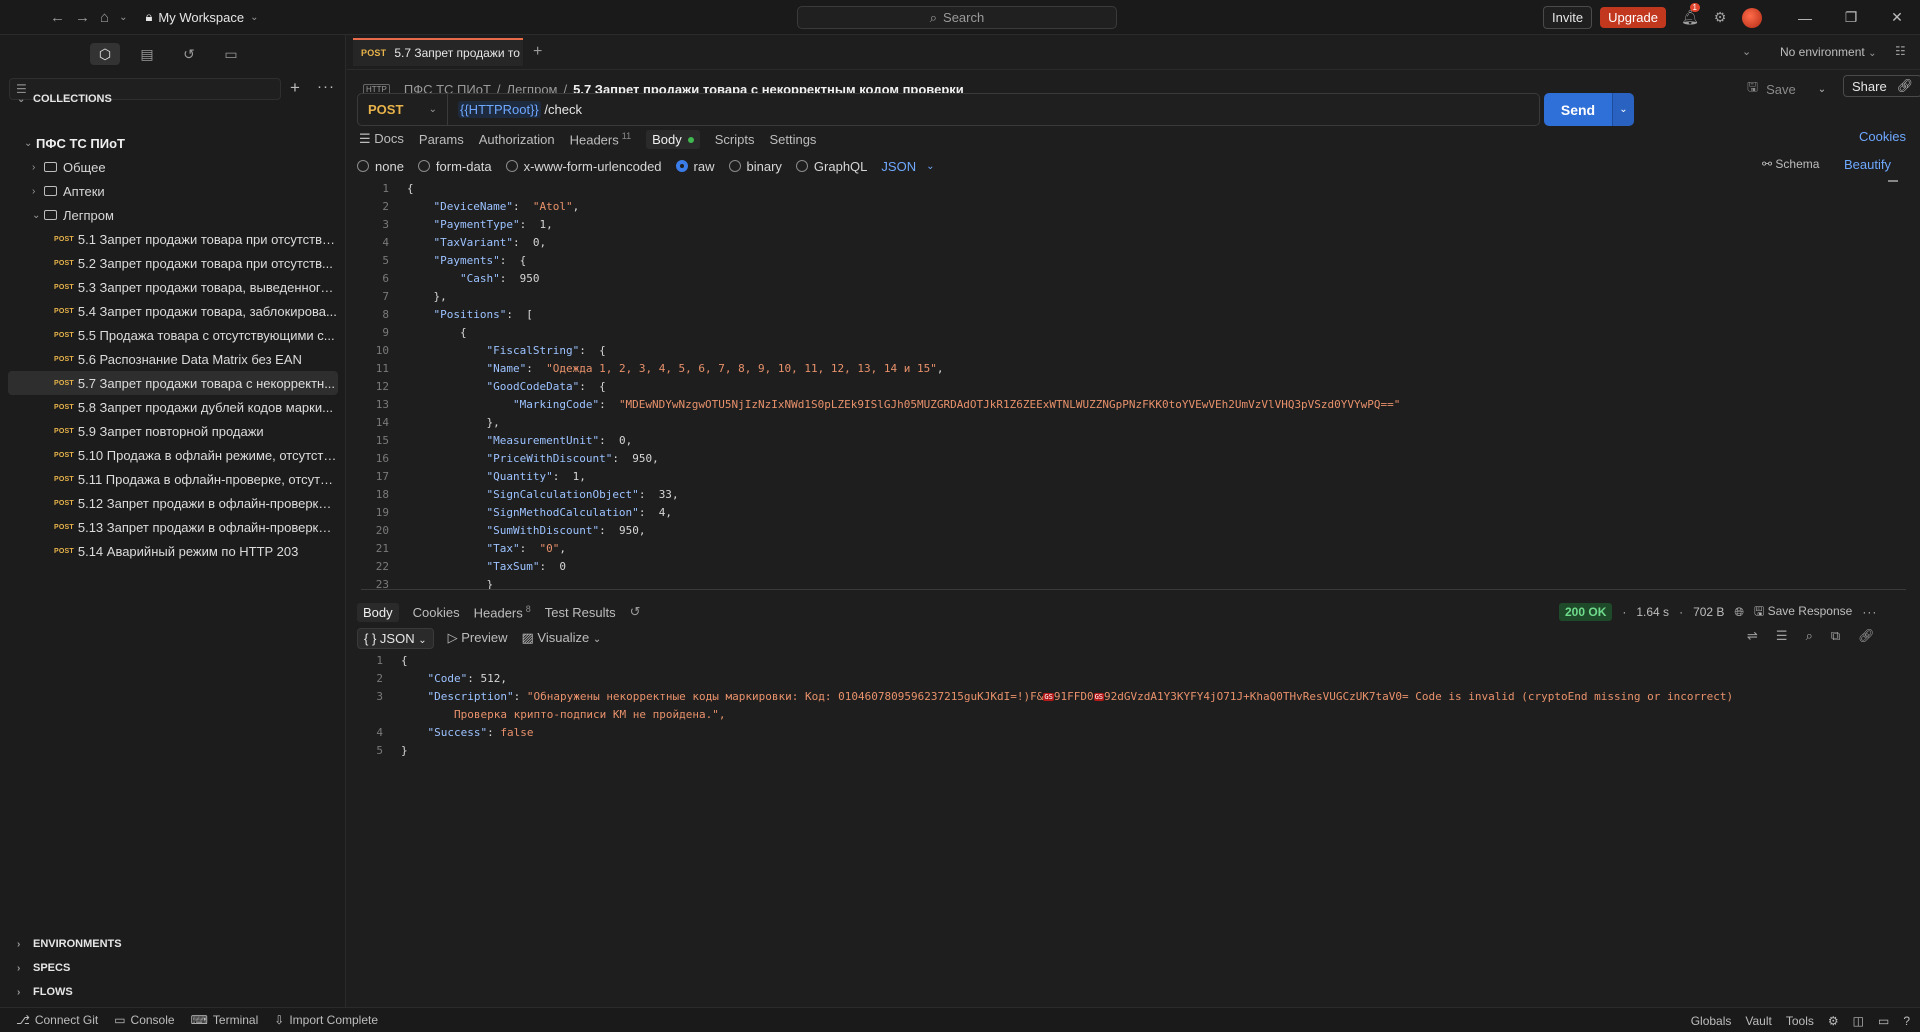 The height and width of the screenshot is (1032, 1920). What do you see at coordinates (561, 638) in the screenshot?
I see `visualize-button: ▨ Visualize ⌄` at bounding box center [561, 638].